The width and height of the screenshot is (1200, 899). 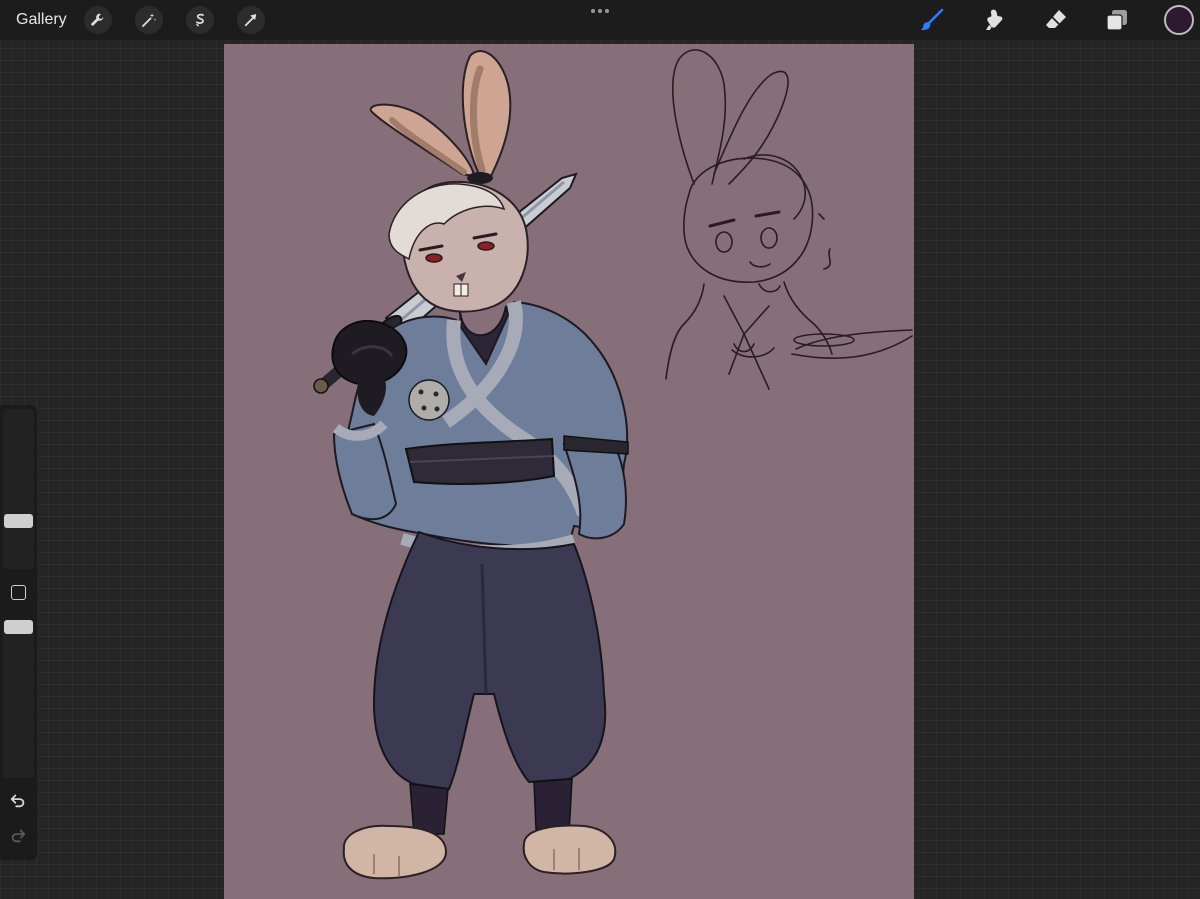 What do you see at coordinates (789, 219) in the screenshot?
I see `sketch-drawing` at bounding box center [789, 219].